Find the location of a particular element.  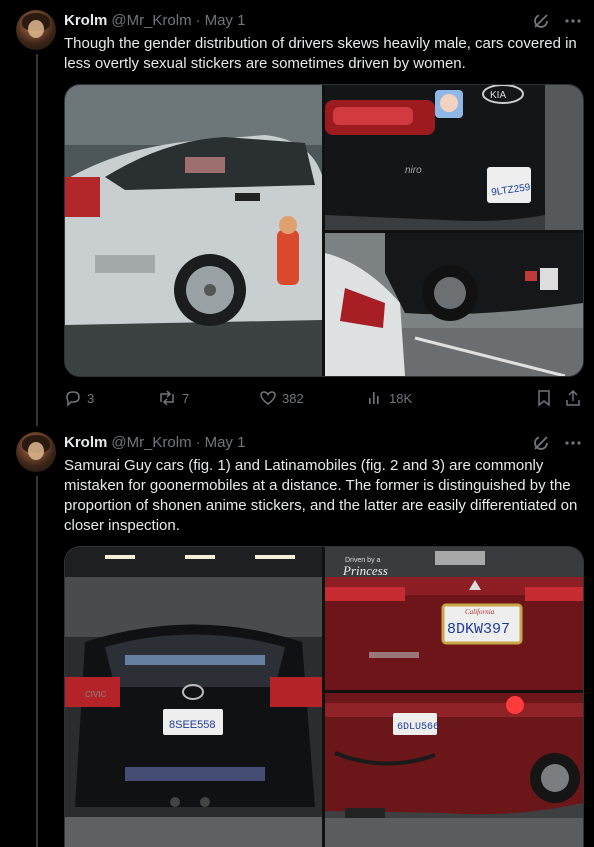

views-icon is located at coordinates (375, 398).